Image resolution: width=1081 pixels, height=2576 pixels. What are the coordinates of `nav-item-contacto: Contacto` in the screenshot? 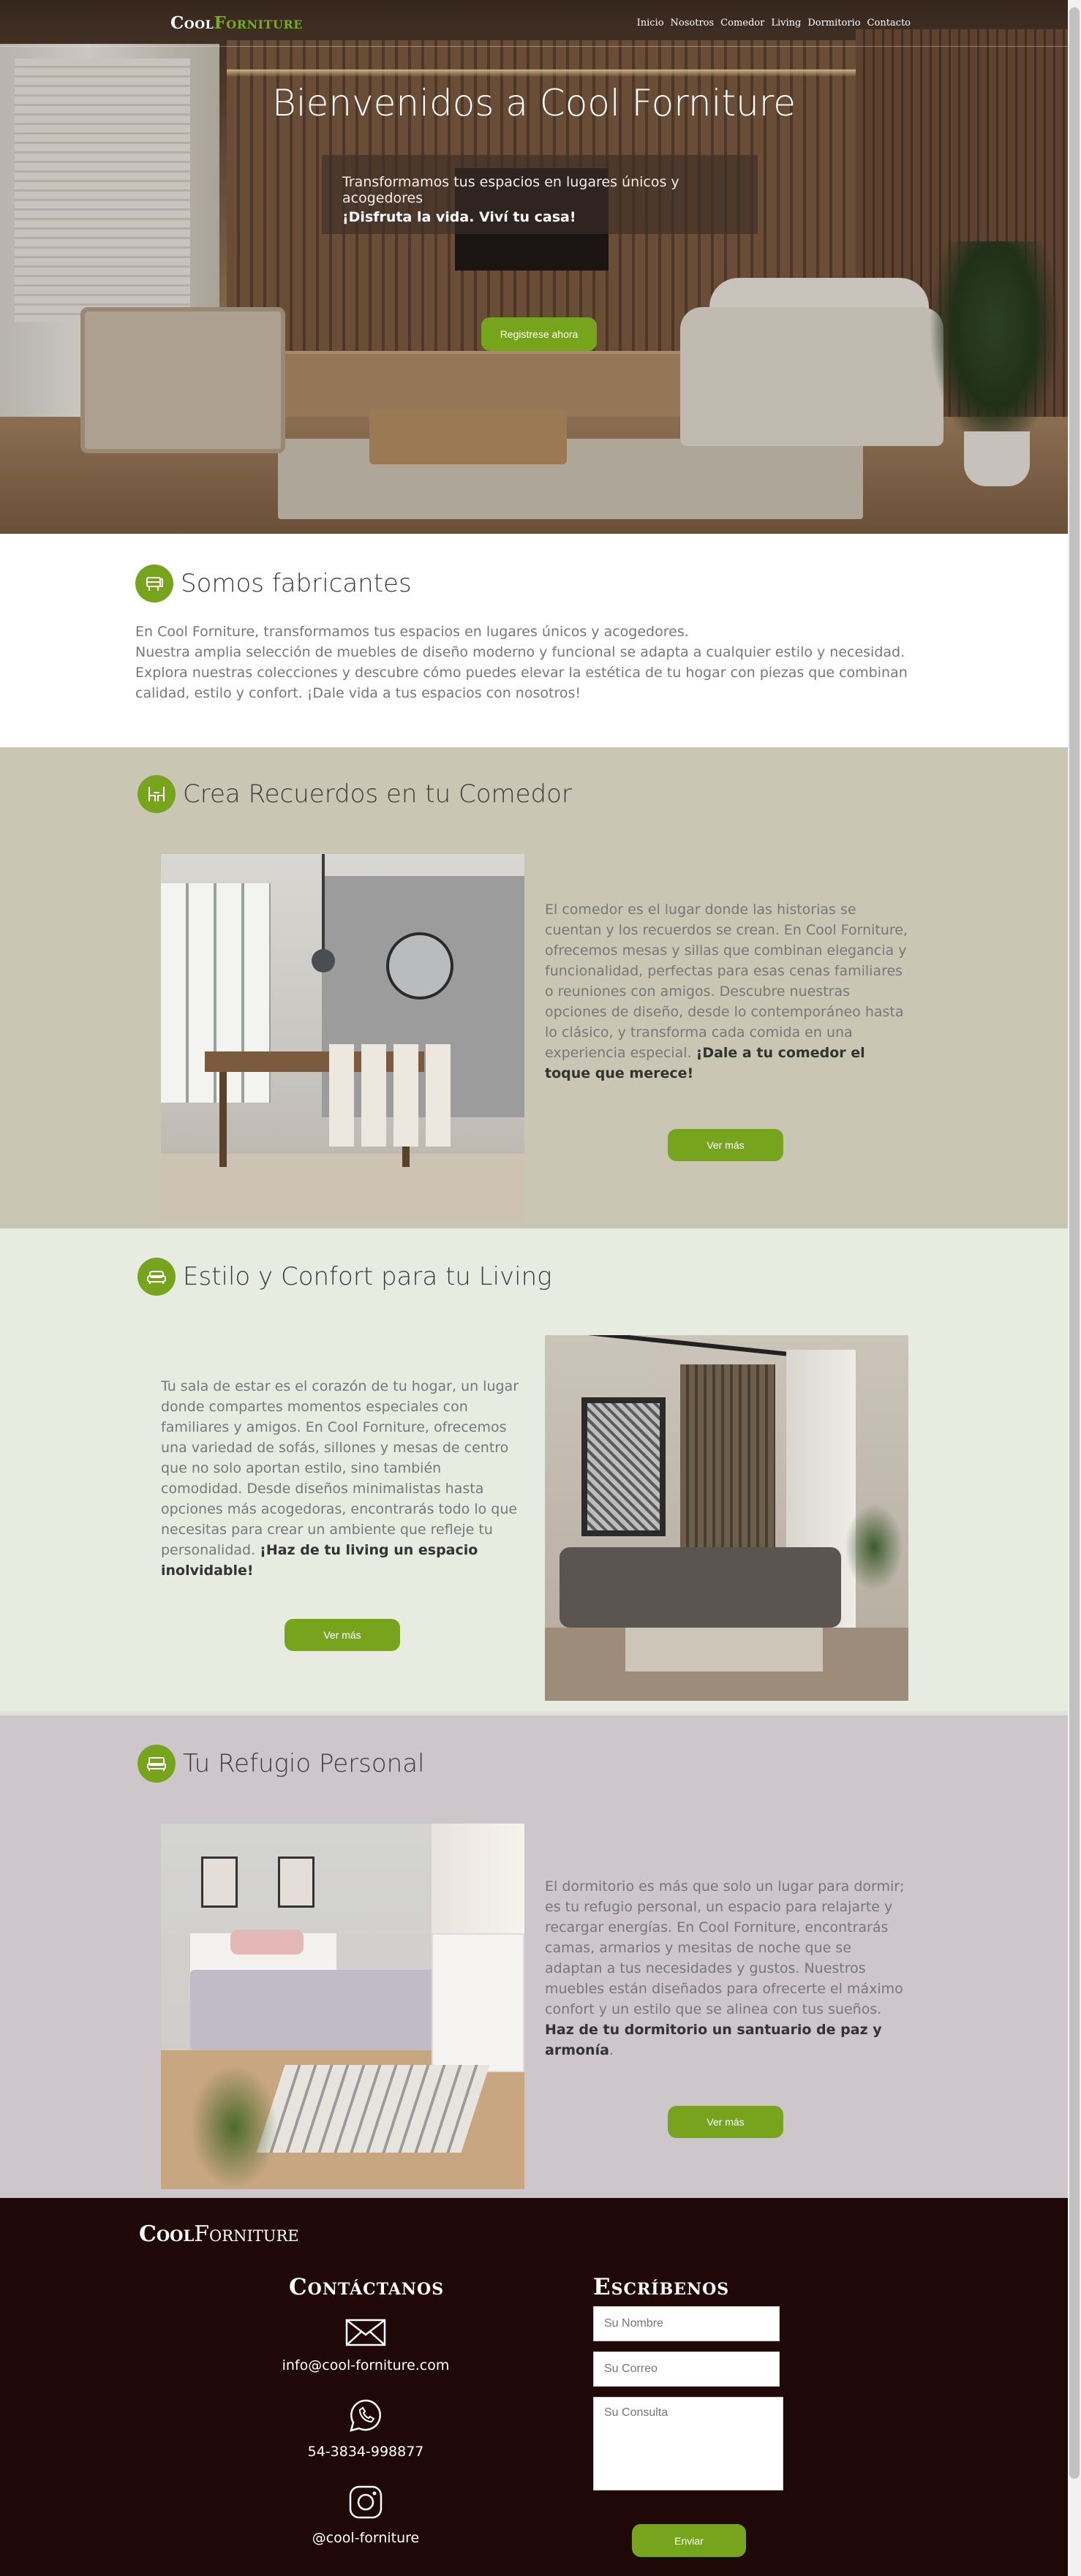 It's located at (889, 23).